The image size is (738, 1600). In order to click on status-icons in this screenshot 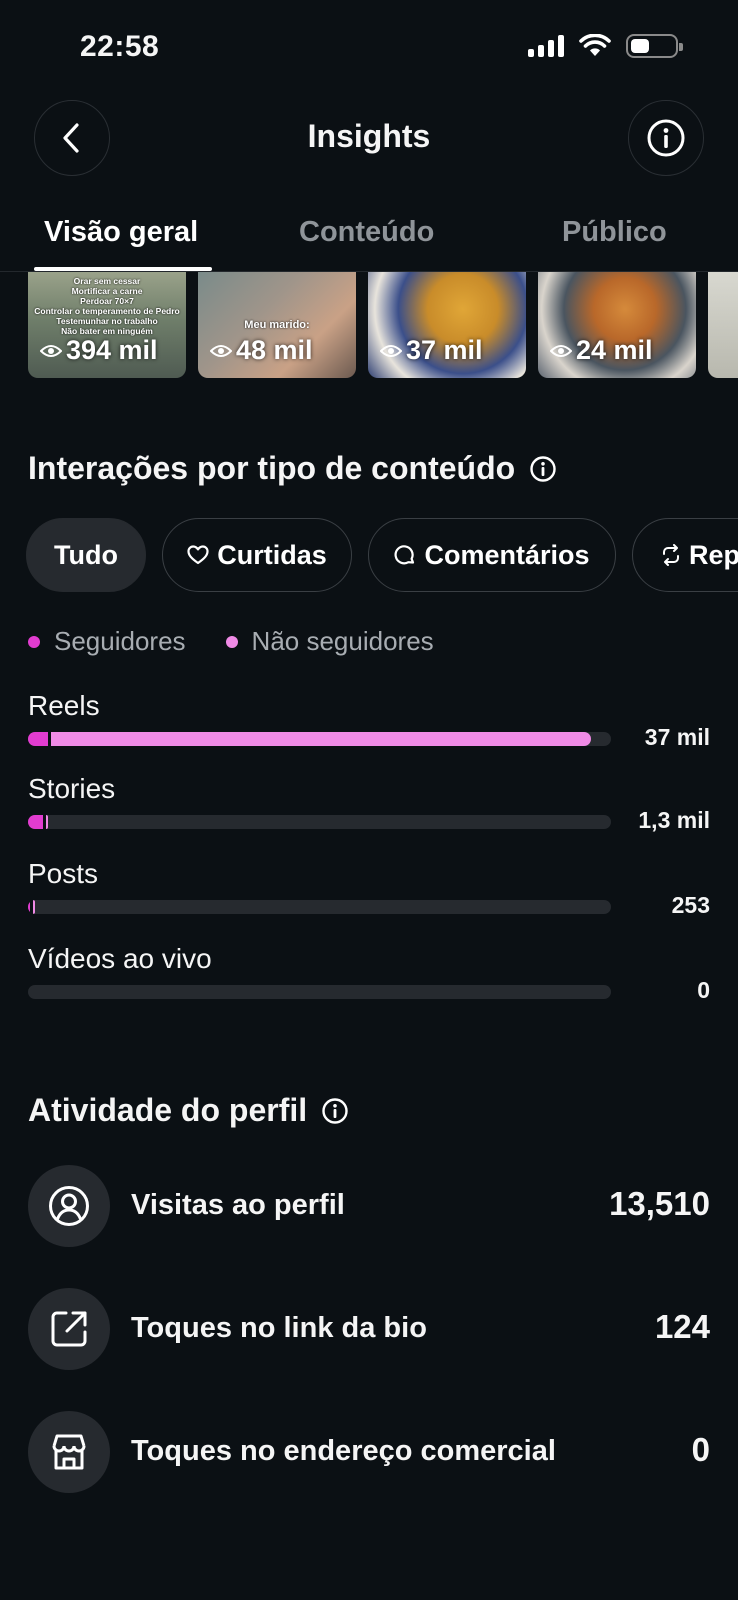, I will do `click(605, 46)`.